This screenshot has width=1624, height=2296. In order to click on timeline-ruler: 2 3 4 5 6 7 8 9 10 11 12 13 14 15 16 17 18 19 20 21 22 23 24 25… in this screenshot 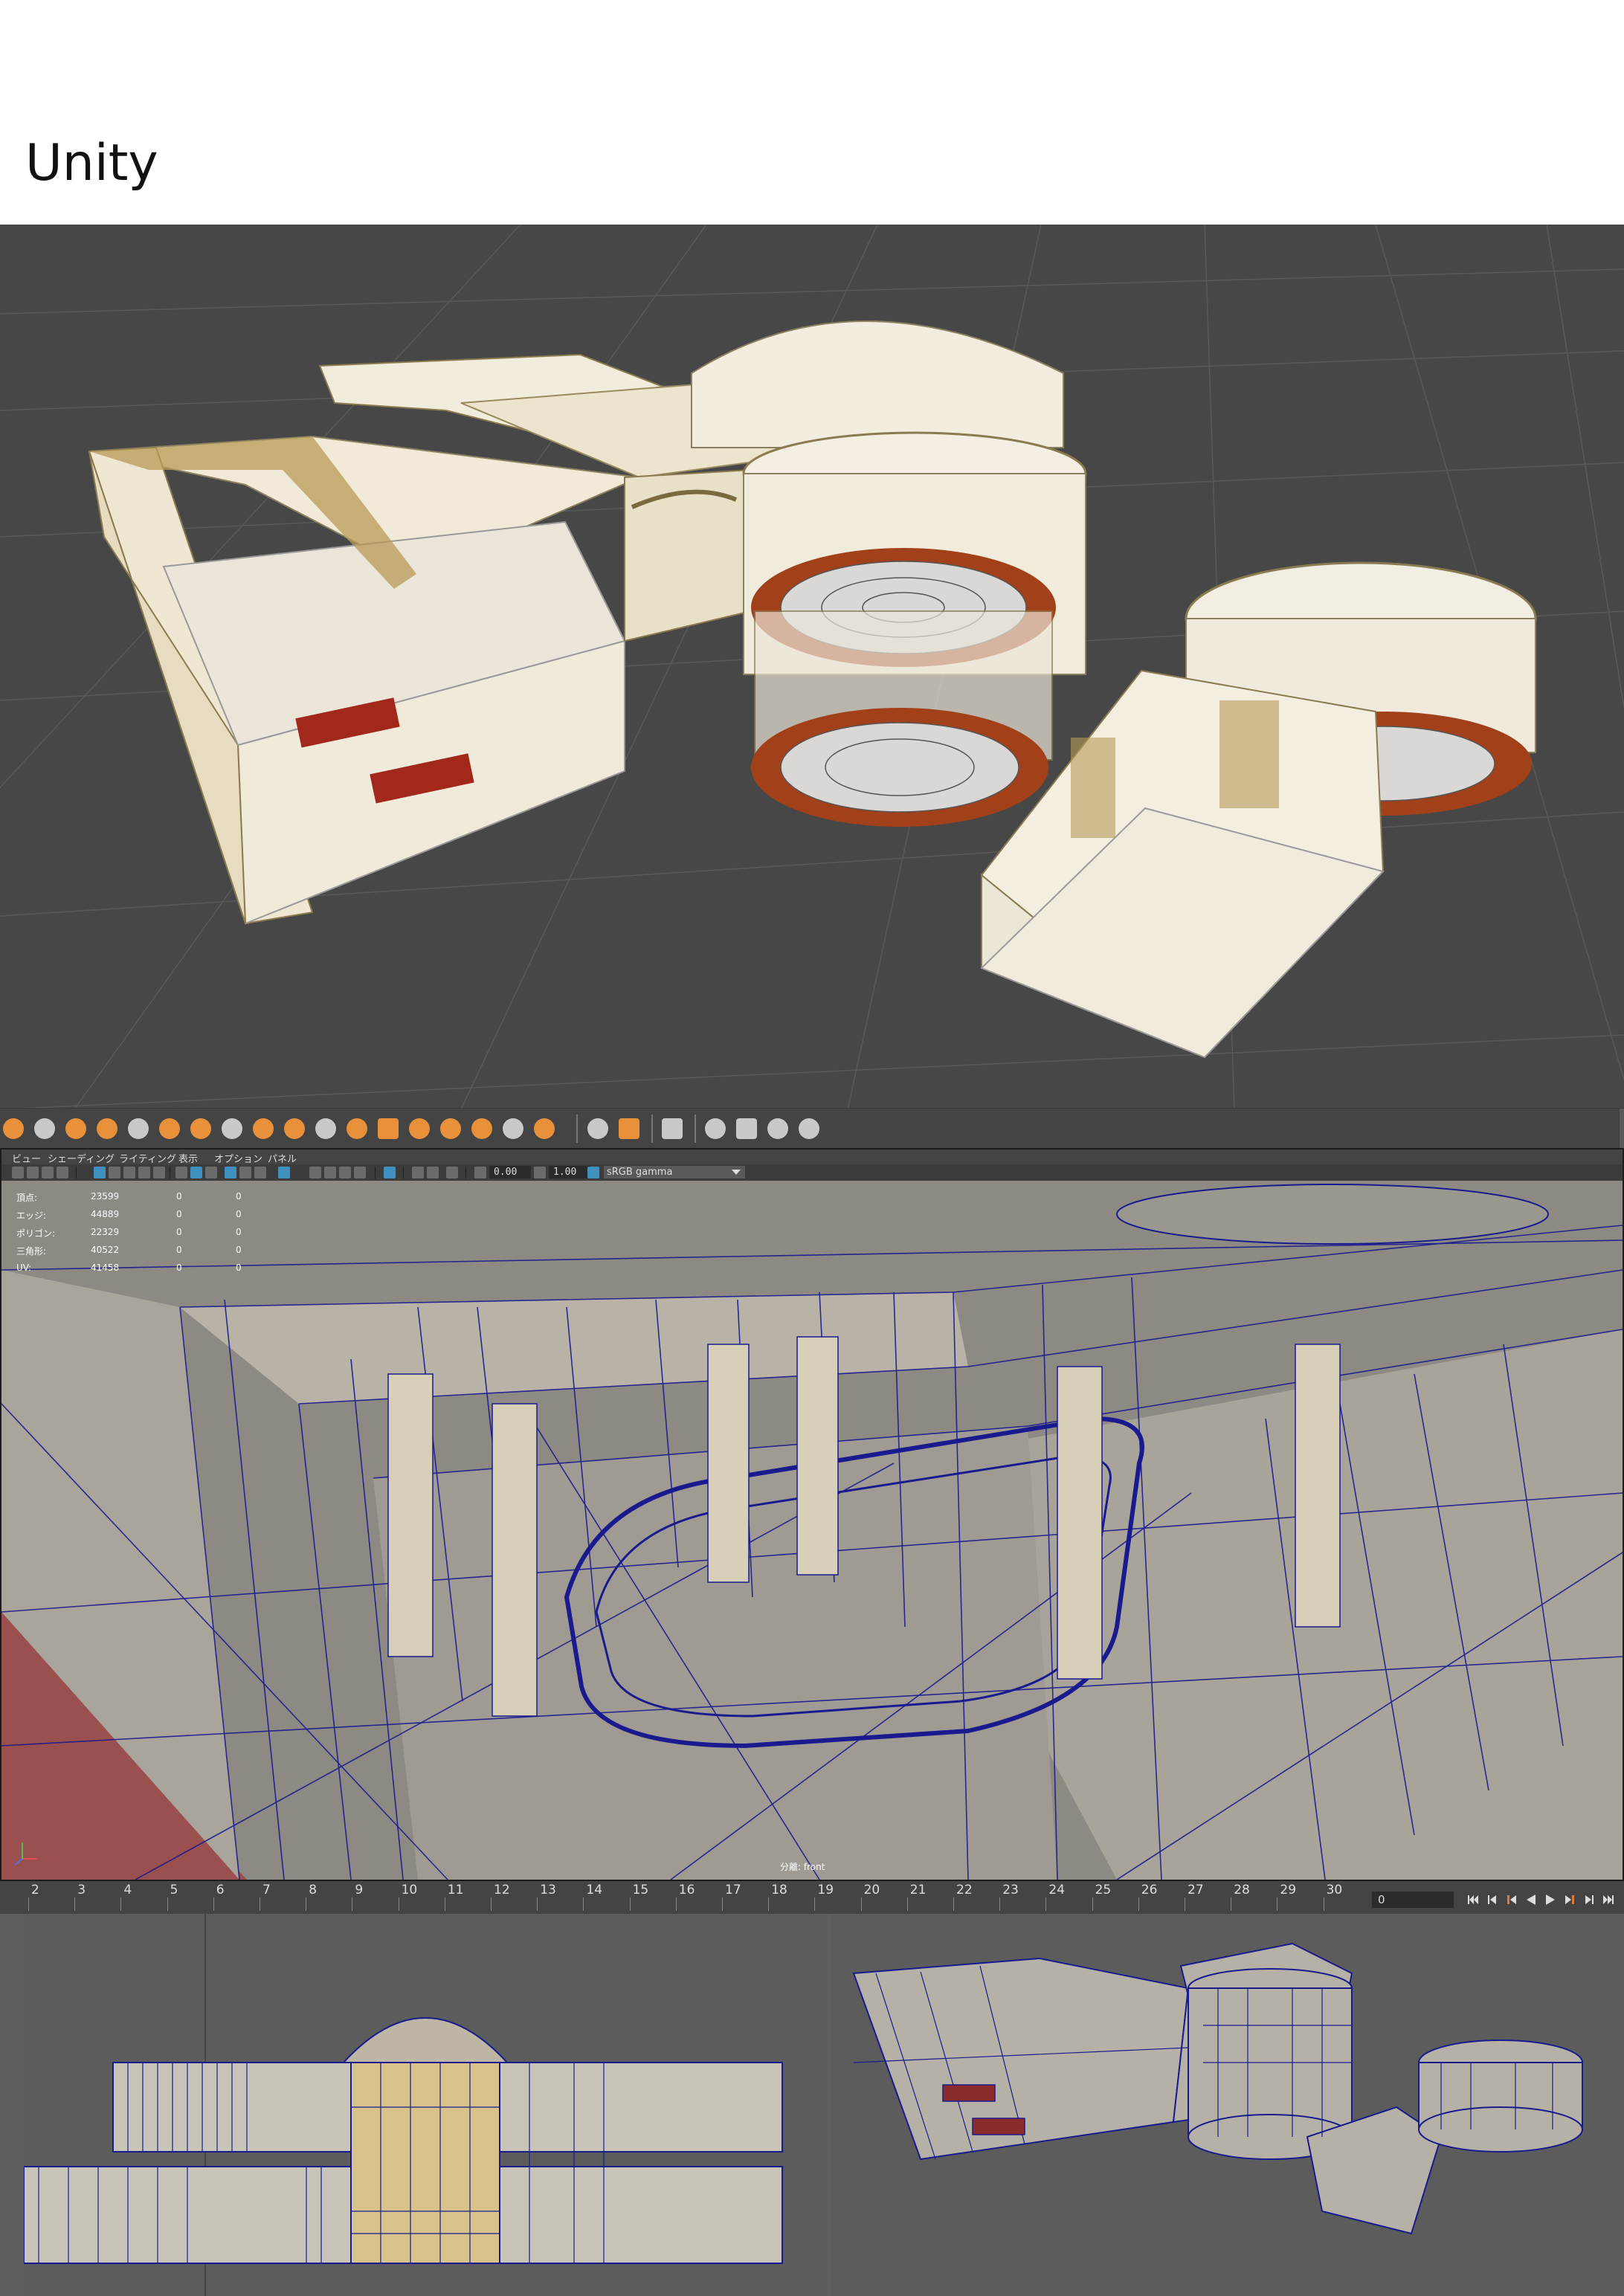, I will do `click(684, 1897)`.